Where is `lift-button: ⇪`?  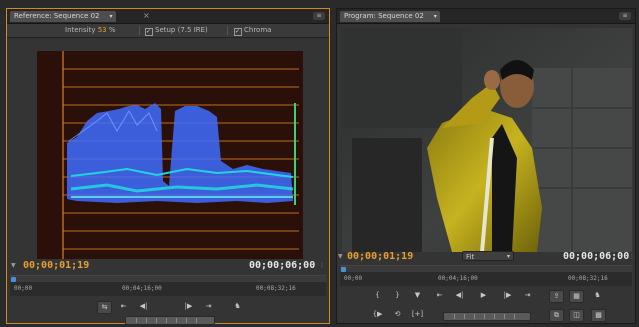
lift-button: ⇪ is located at coordinates (556, 296).